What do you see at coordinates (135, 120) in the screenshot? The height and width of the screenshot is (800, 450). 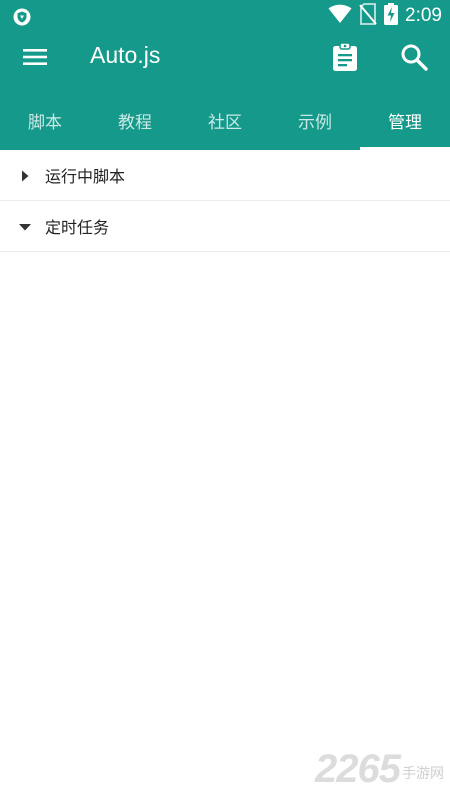 I see `tab-tutorial: 教程` at bounding box center [135, 120].